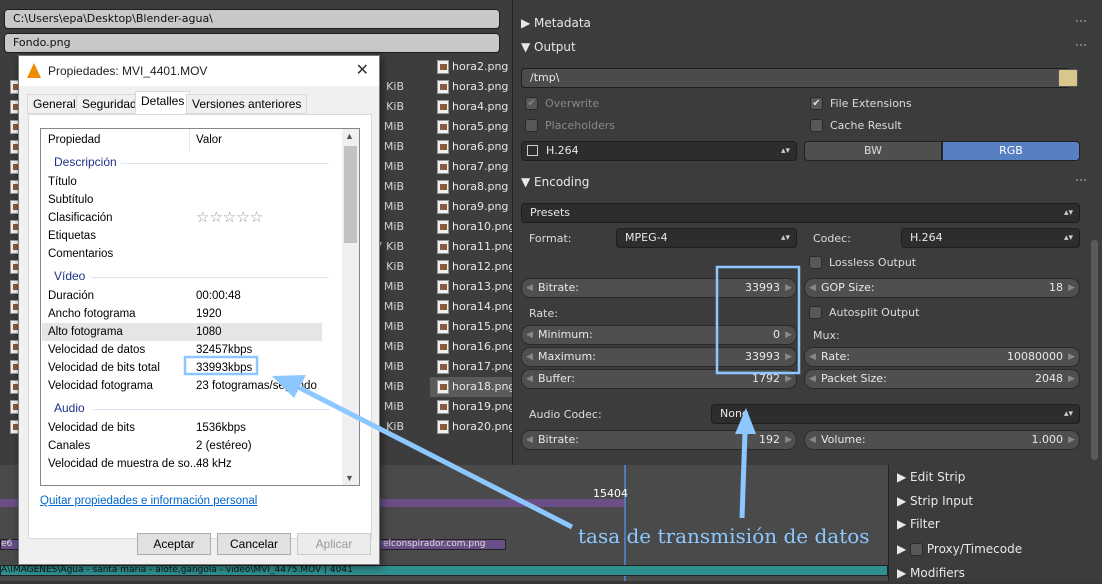 The width and height of the screenshot is (1102, 584). I want to click on file-list-item: hora15.png, so click(472, 327).